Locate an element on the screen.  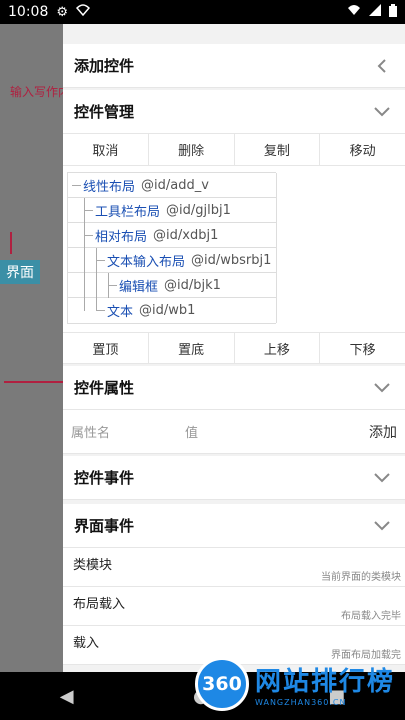
move-up-button: 上移 is located at coordinates (278, 348).